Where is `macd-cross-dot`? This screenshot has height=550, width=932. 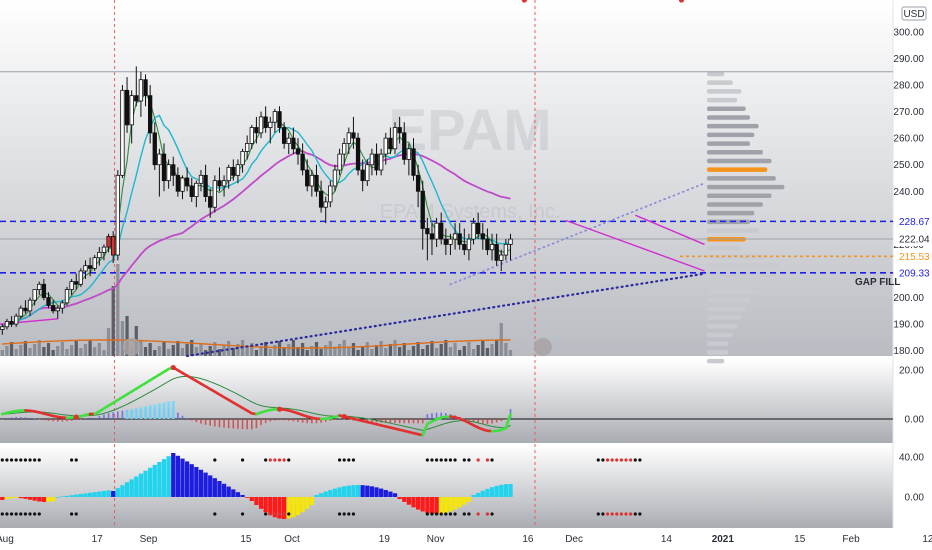 macd-cross-dot is located at coordinates (173, 367).